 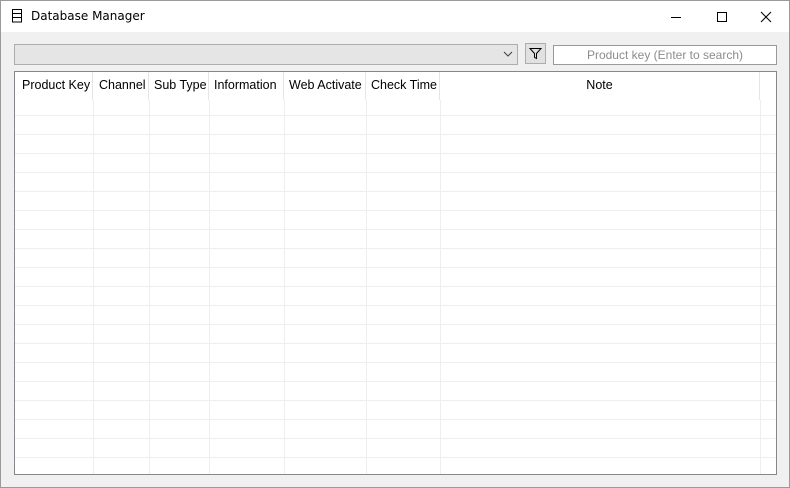 I want to click on database-select-combobox, so click(x=266, y=54).